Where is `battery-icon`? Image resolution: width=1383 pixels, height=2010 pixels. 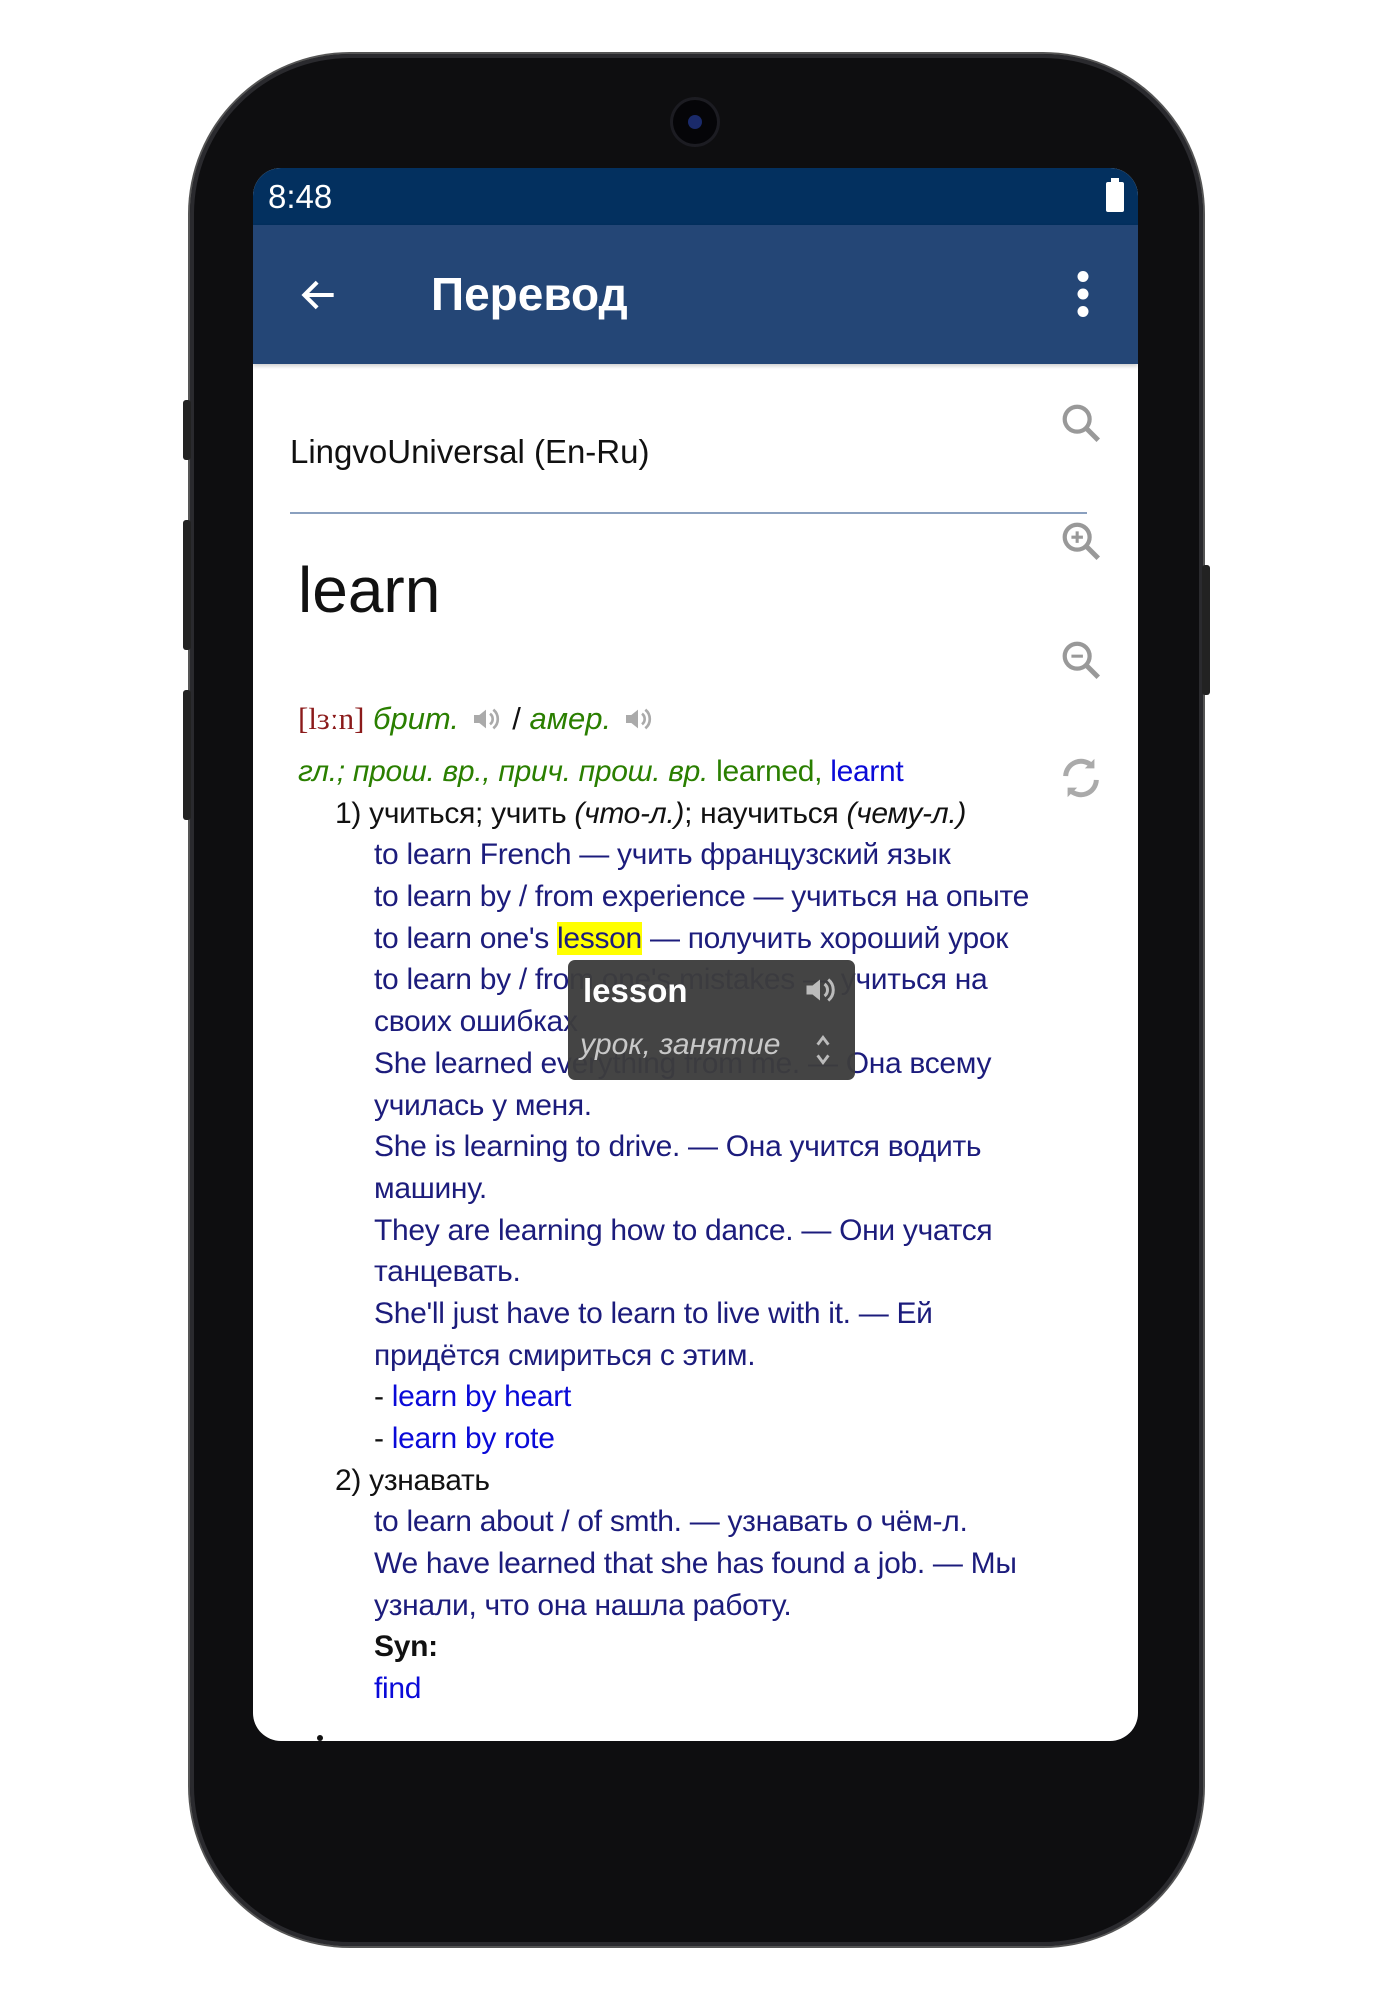
battery-icon is located at coordinates (1115, 195).